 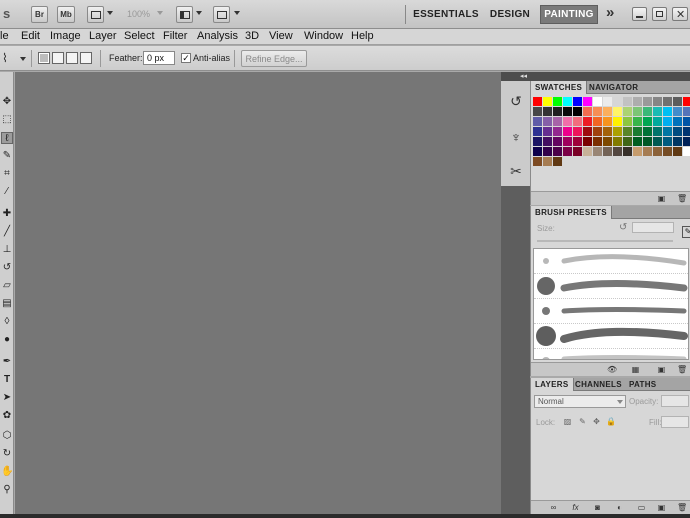 What do you see at coordinates (7, 268) in the screenshot?
I see `history-brush-icon: ↺` at bounding box center [7, 268].